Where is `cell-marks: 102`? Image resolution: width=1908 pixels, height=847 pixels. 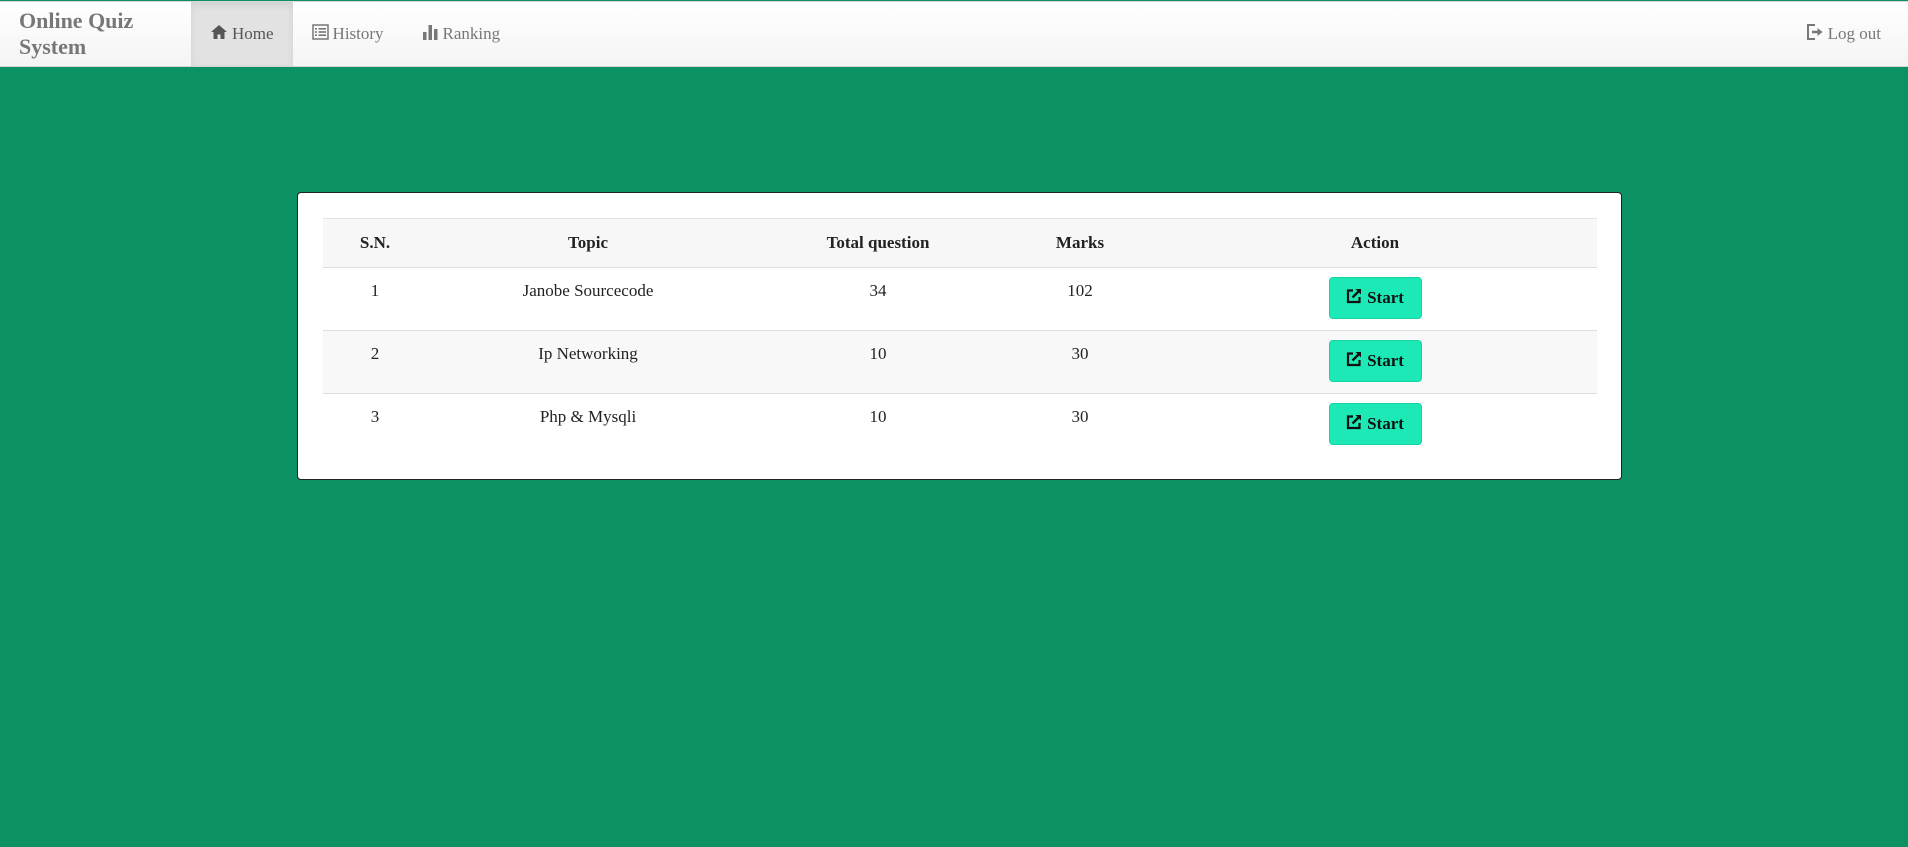
cell-marks: 102 is located at coordinates (1080, 290).